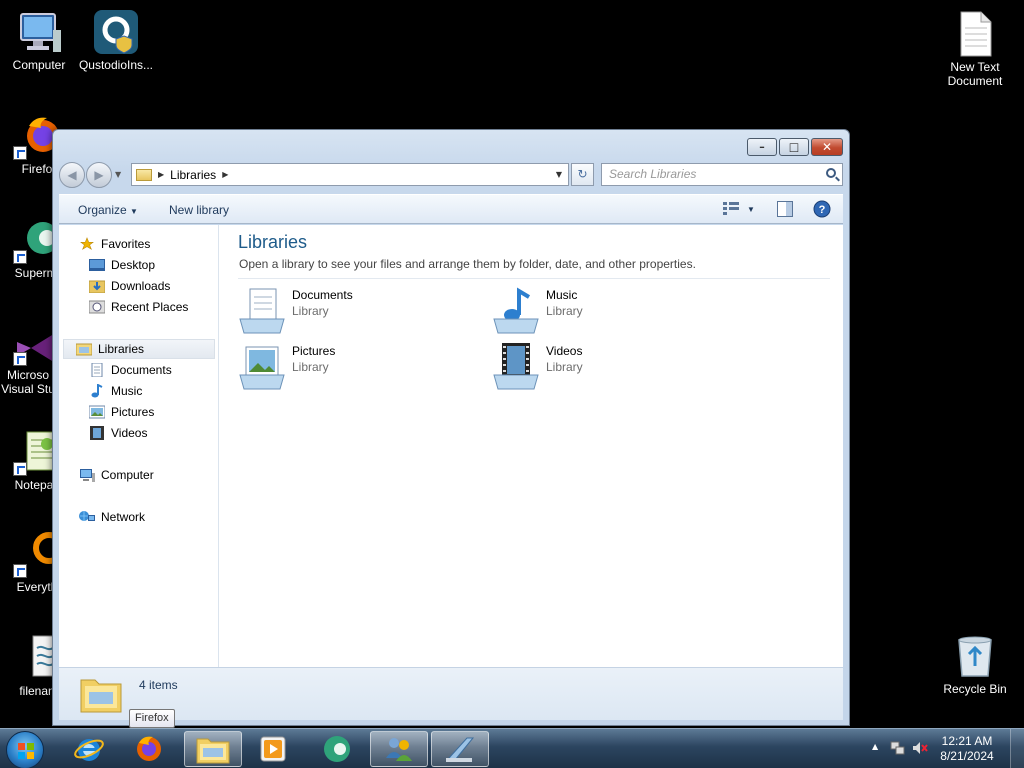 This screenshot has height=768, width=1024. Describe the element at coordinates (564, 351) in the screenshot. I see `library-name: Videos` at that location.